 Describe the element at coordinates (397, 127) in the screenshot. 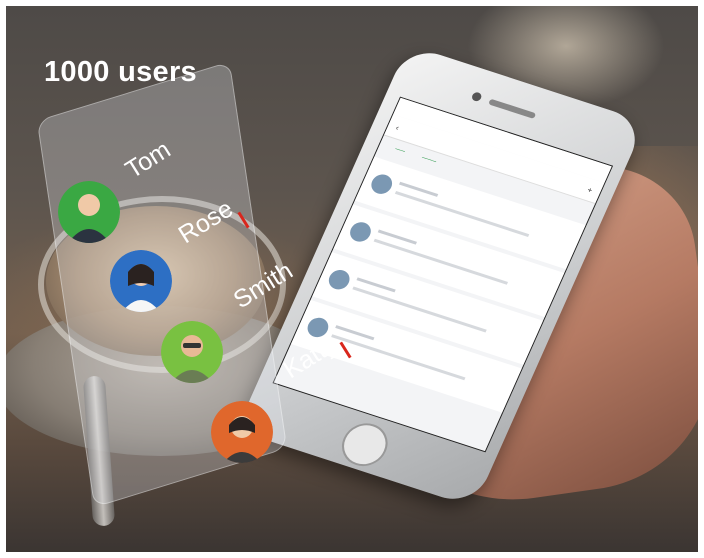

I see `back-icon: ‹` at that location.